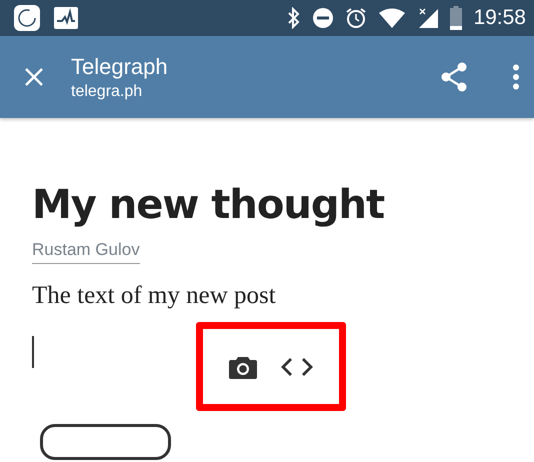  Describe the element at coordinates (27, 18) in the screenshot. I see `app-icon` at that location.